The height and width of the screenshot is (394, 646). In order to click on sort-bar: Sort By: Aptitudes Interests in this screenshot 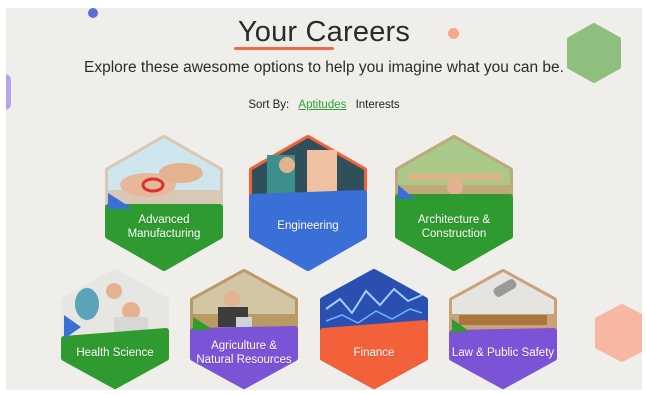, I will do `click(324, 105)`.